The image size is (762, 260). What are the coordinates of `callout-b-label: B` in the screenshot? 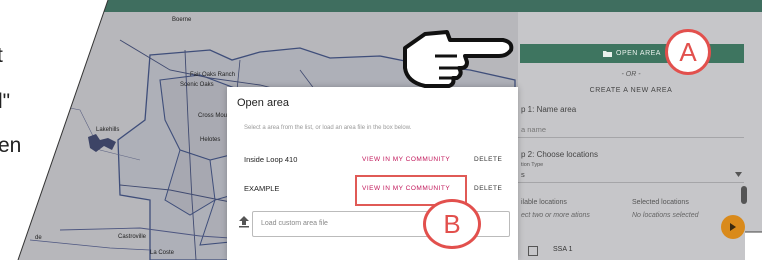 It's located at (452, 223).